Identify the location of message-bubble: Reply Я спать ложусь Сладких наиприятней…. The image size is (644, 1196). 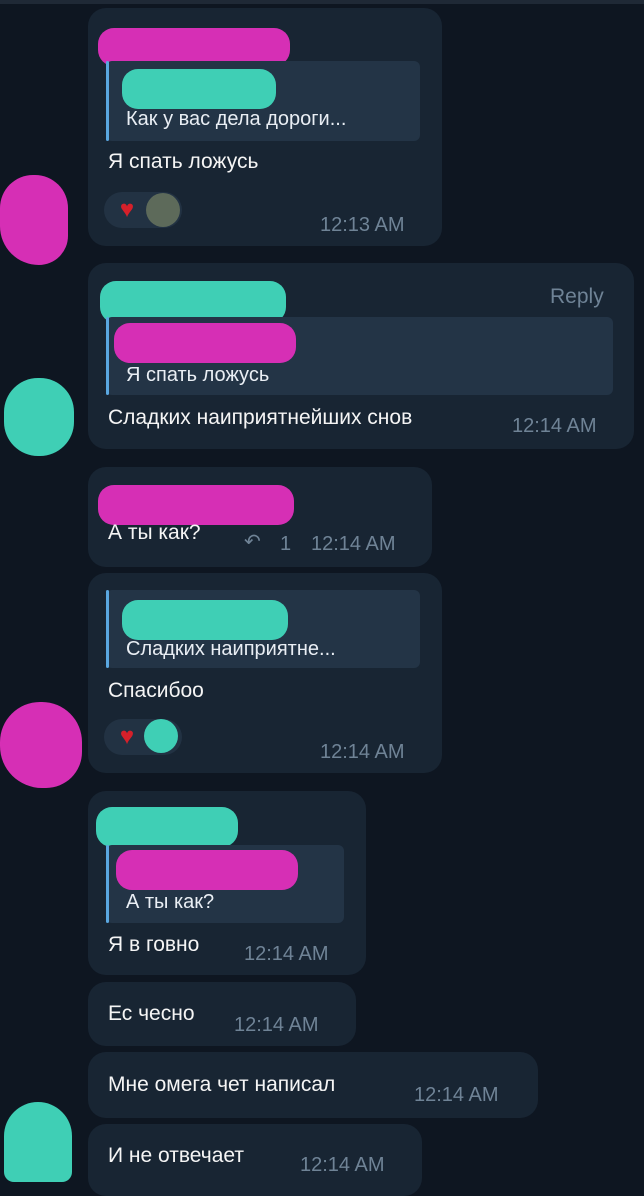
(361, 356).